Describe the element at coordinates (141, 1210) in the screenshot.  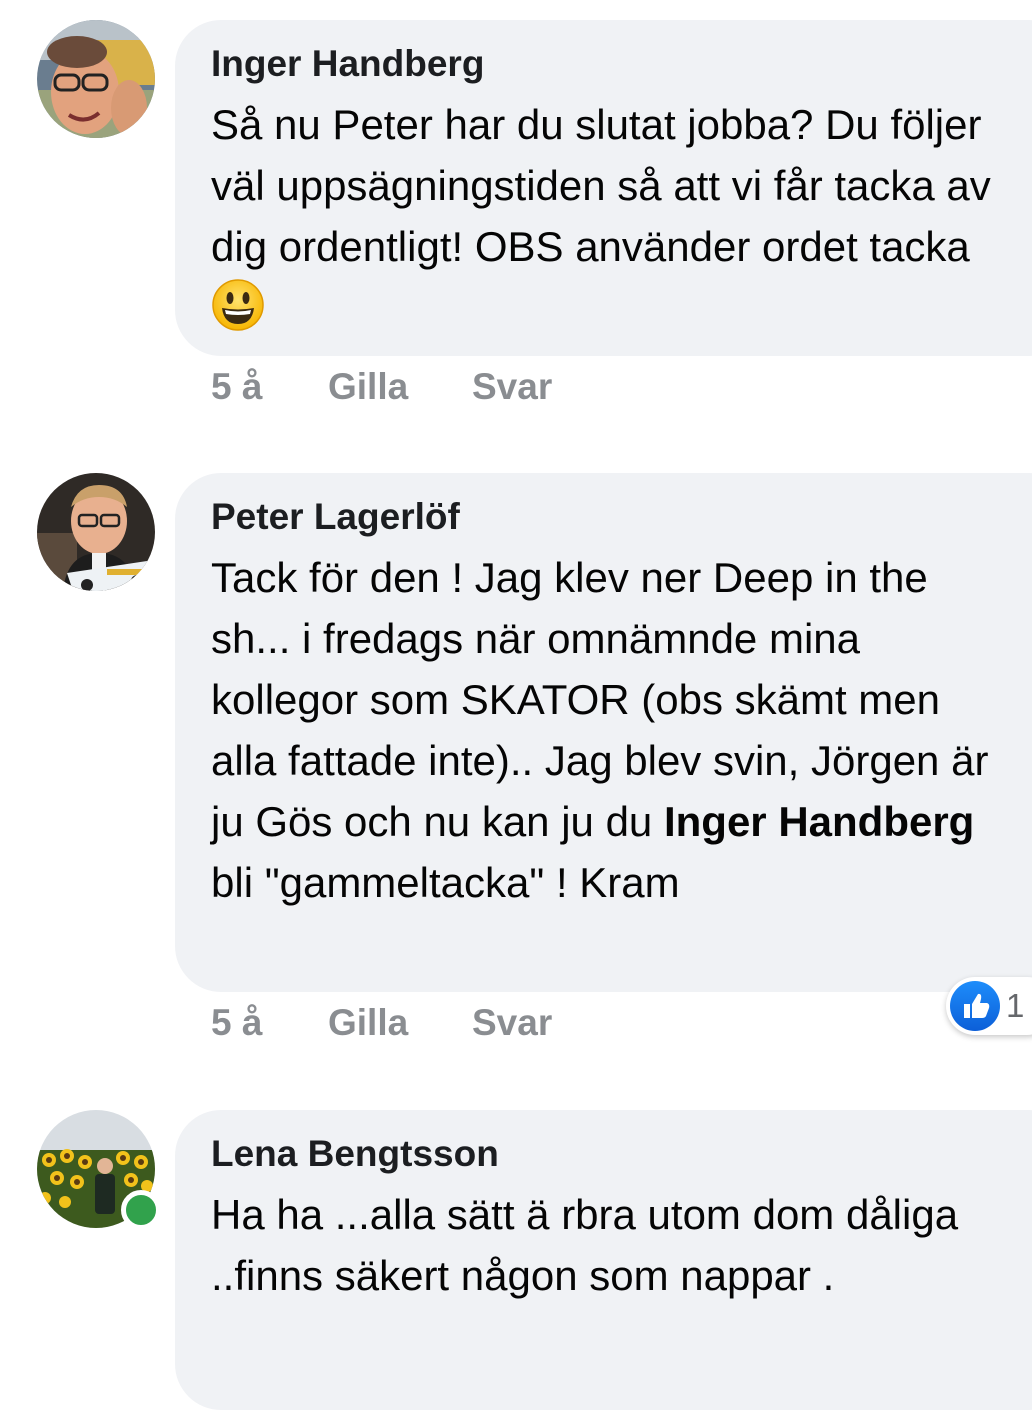
I see `online-status-dot` at that location.